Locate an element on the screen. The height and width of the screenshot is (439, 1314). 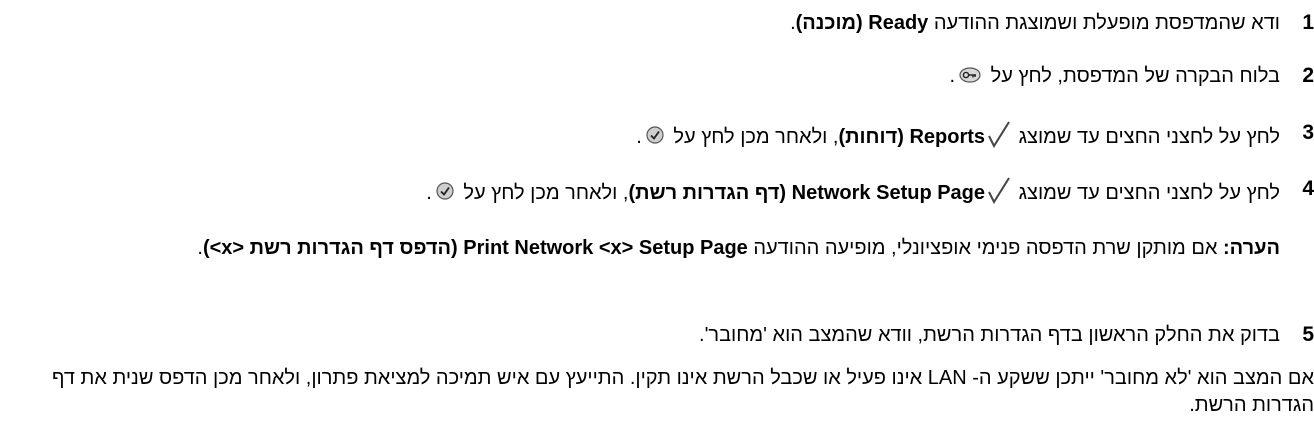
step-number: 5 is located at coordinates (1308, 334).